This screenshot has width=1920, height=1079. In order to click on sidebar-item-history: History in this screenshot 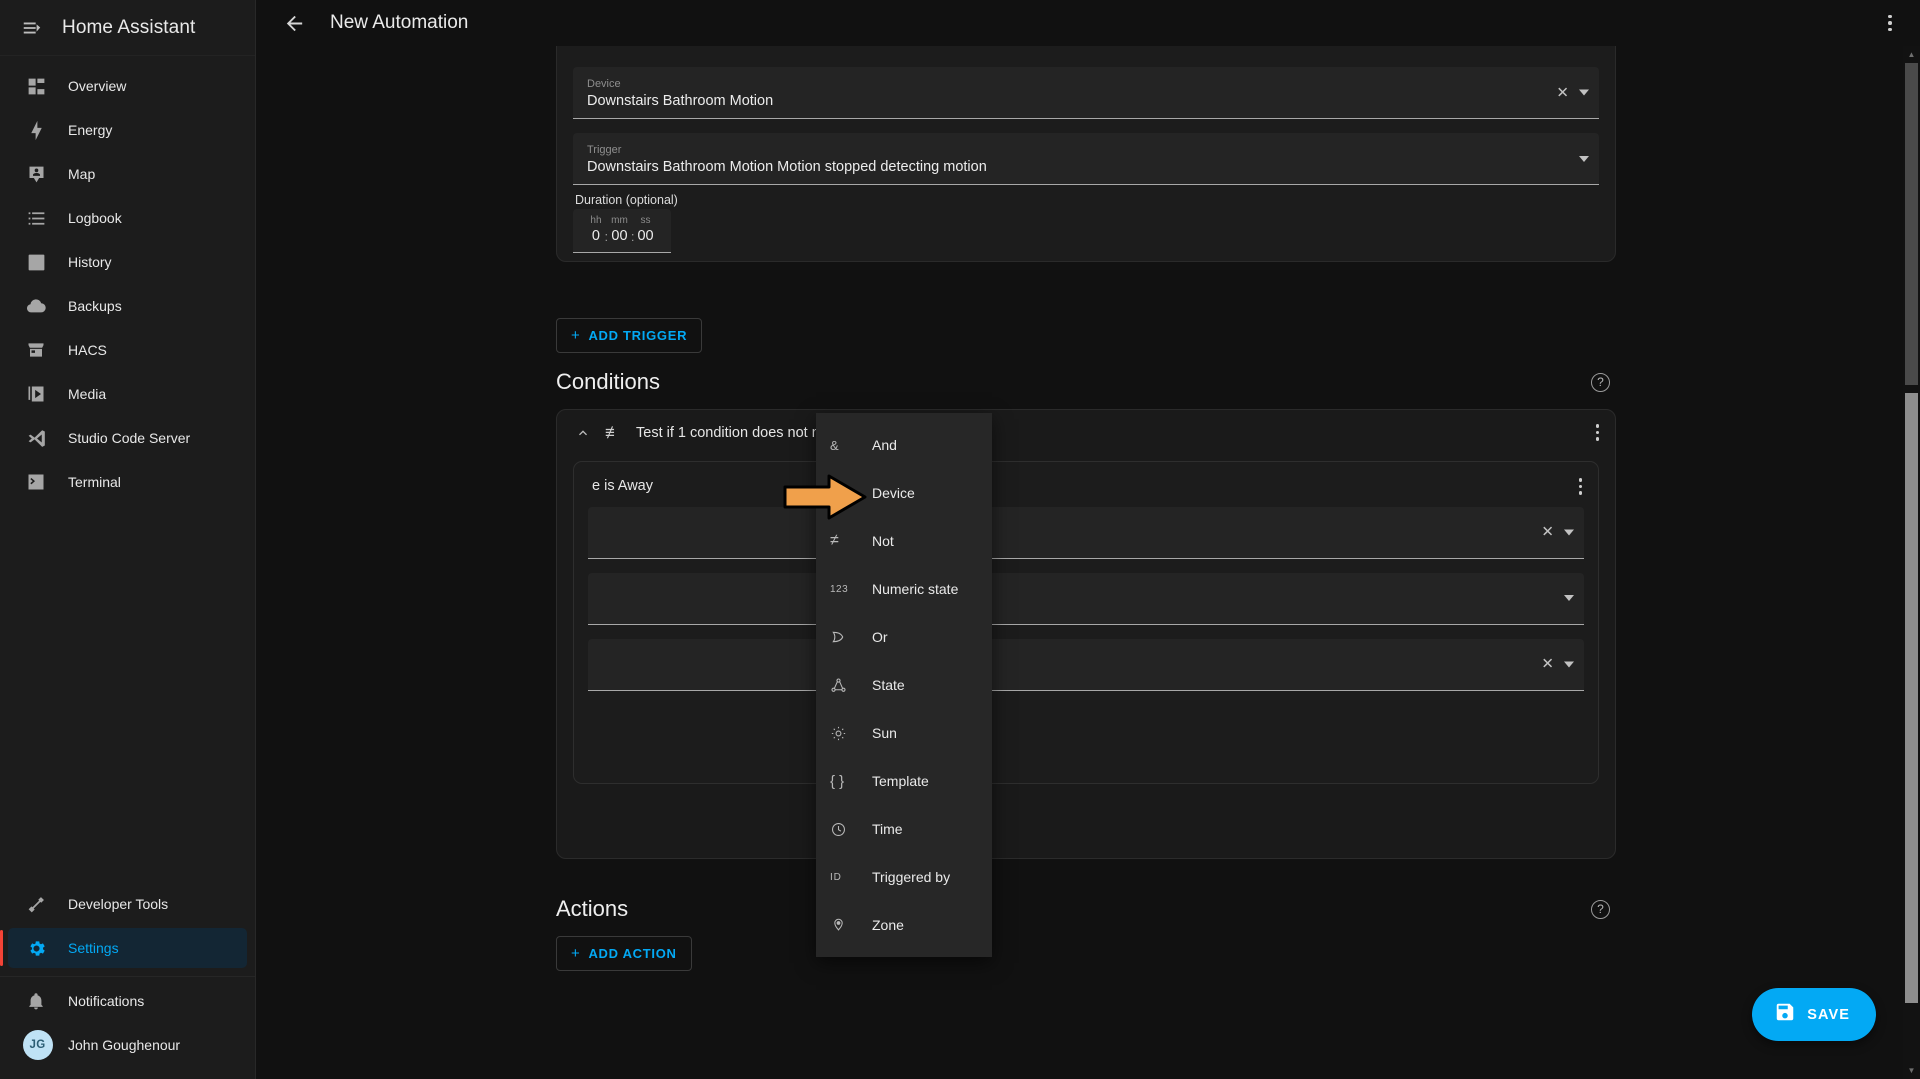, I will do `click(127, 262)`.